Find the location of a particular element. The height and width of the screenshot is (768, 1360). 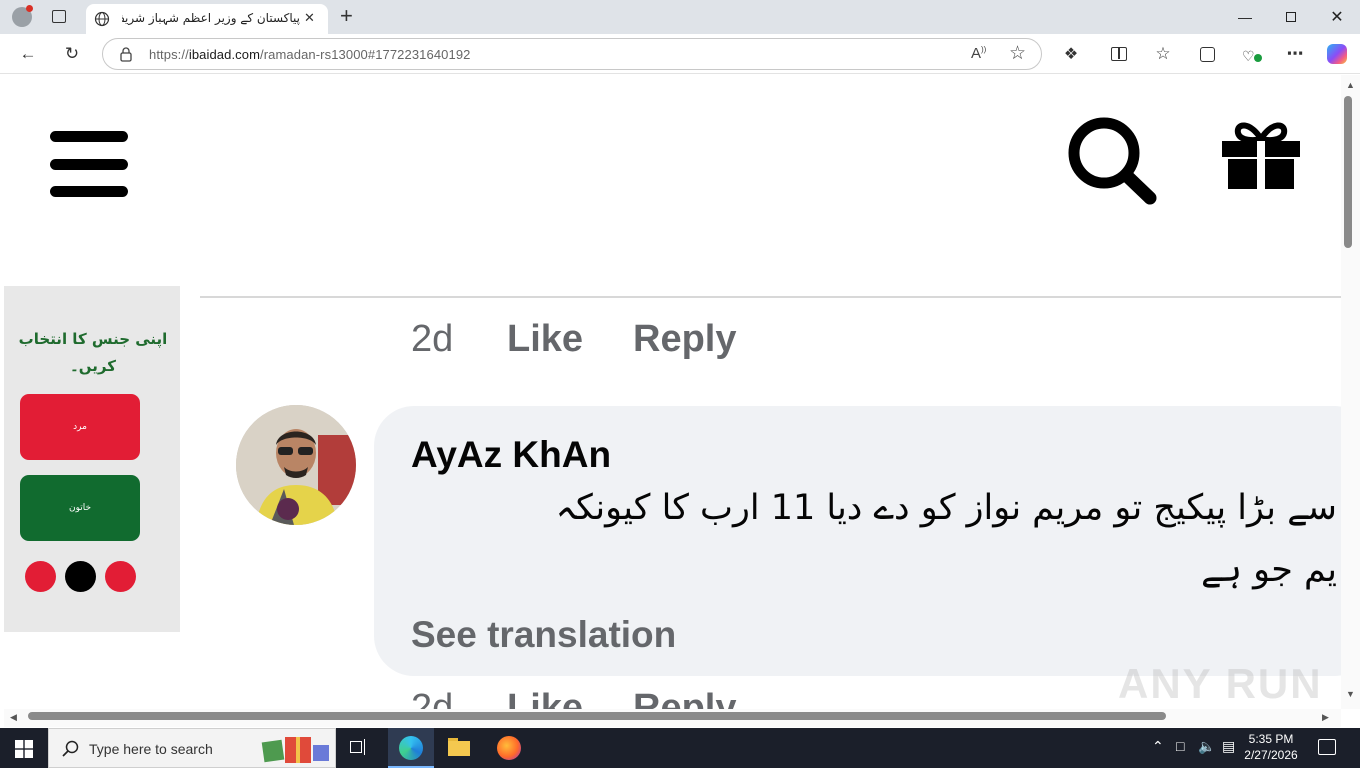

url-path: /ramadan-rs13000#1772231640192 is located at coordinates (365, 54).